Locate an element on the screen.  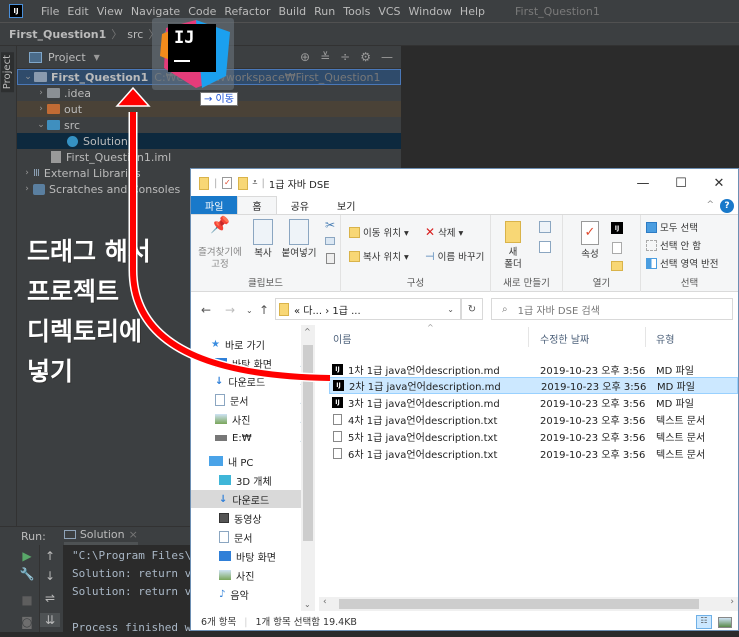
run-tab-solution: Solution × is located at coordinates (100, 536).